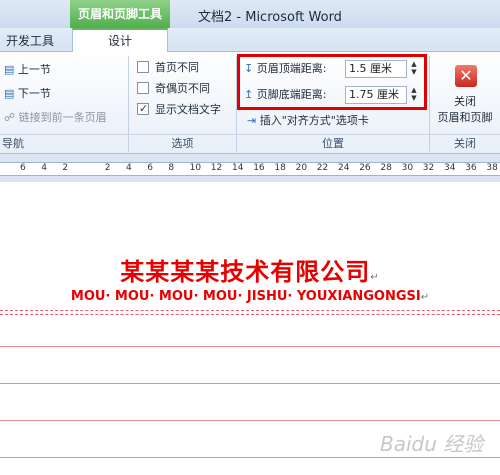 The height and width of the screenshot is (475, 500). Describe the element at coordinates (143, 109) in the screenshot. I see `checkbox-checked` at that location.